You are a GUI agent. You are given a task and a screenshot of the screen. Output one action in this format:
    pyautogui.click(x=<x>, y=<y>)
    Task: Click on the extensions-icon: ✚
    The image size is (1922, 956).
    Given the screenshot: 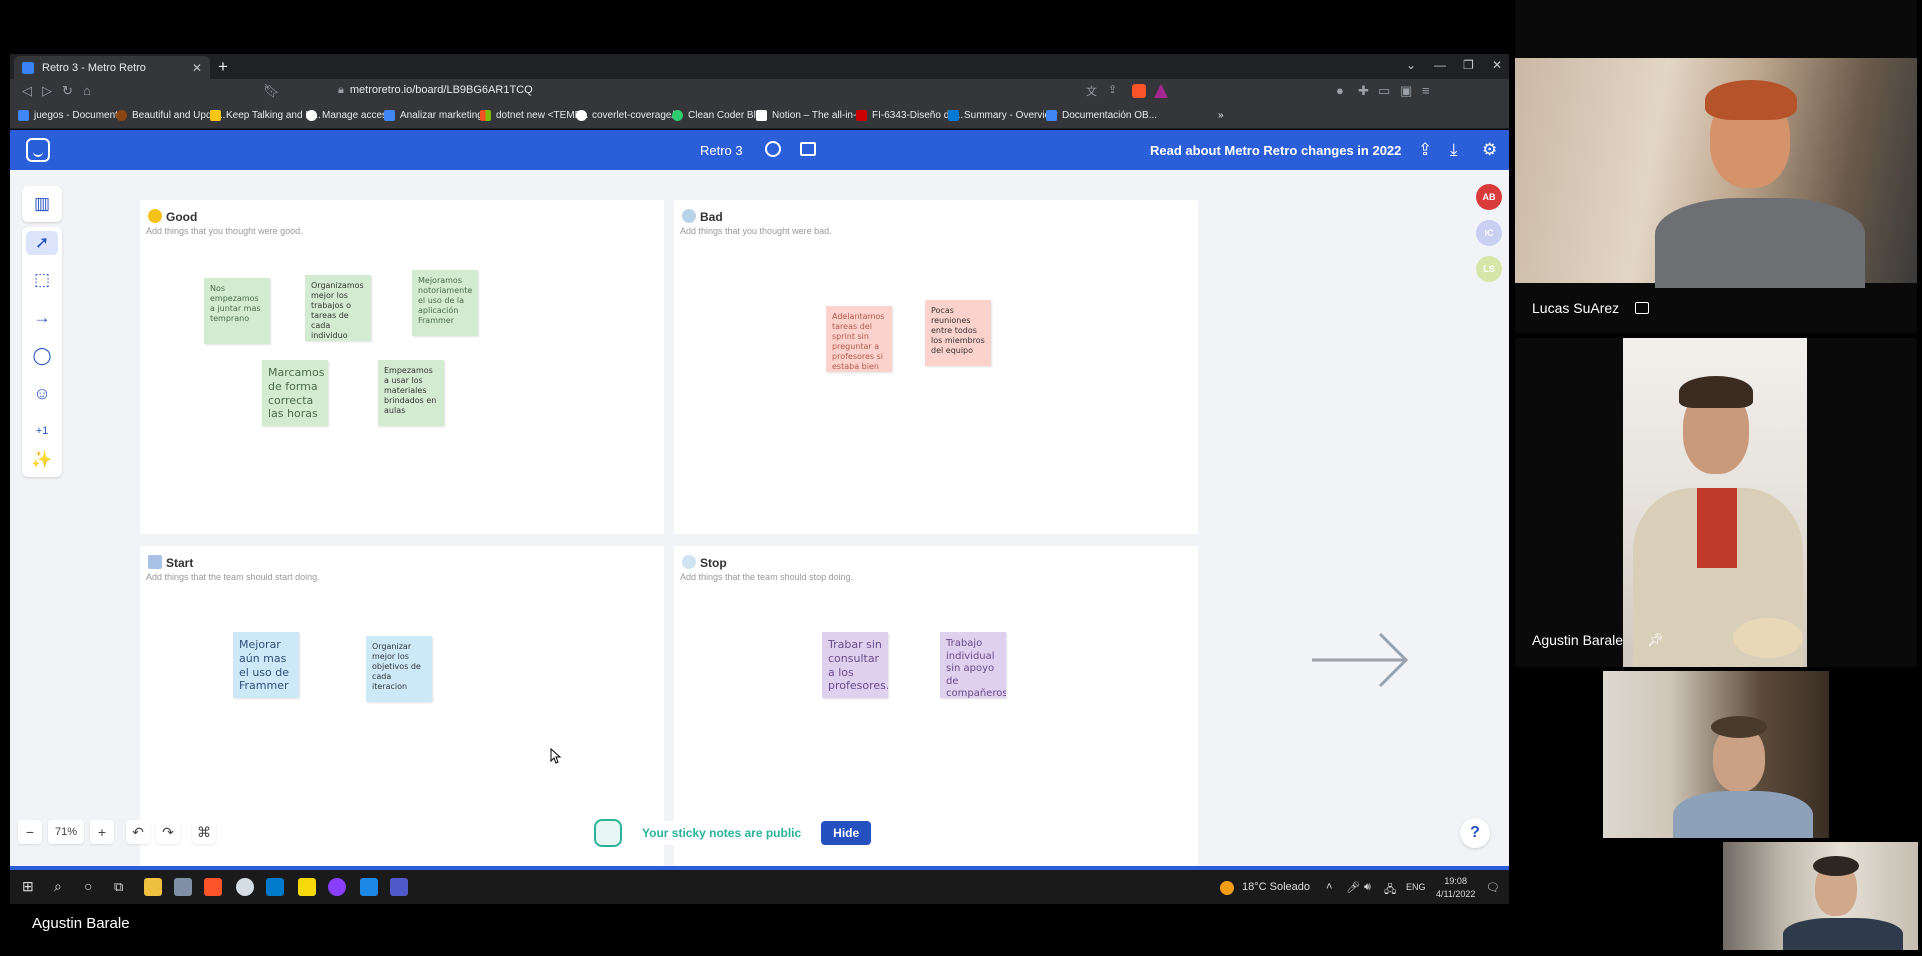 What is the action you would take?
    pyautogui.click(x=1363, y=91)
    